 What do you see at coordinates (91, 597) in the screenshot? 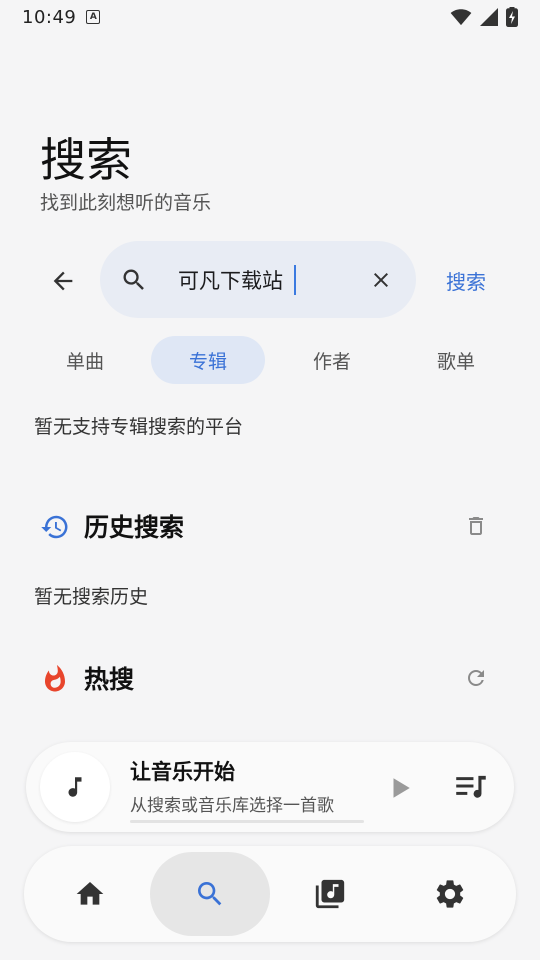
I see `history-empty-message: 暂无搜索历史` at bounding box center [91, 597].